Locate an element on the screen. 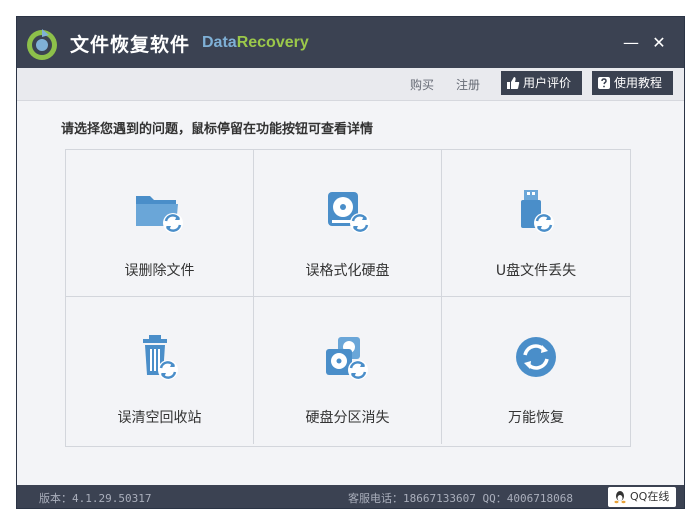  option-label: 万能恢复 is located at coordinates (536, 418).